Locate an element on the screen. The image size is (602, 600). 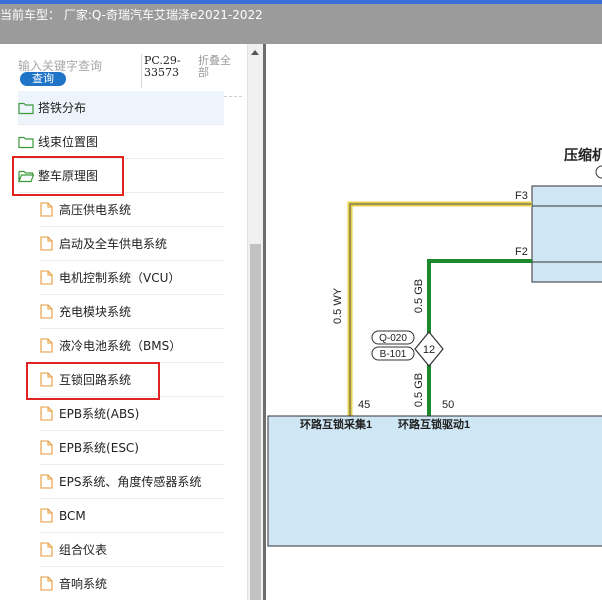
tree-item-label: 搭铁分布 is located at coordinates (62, 108).